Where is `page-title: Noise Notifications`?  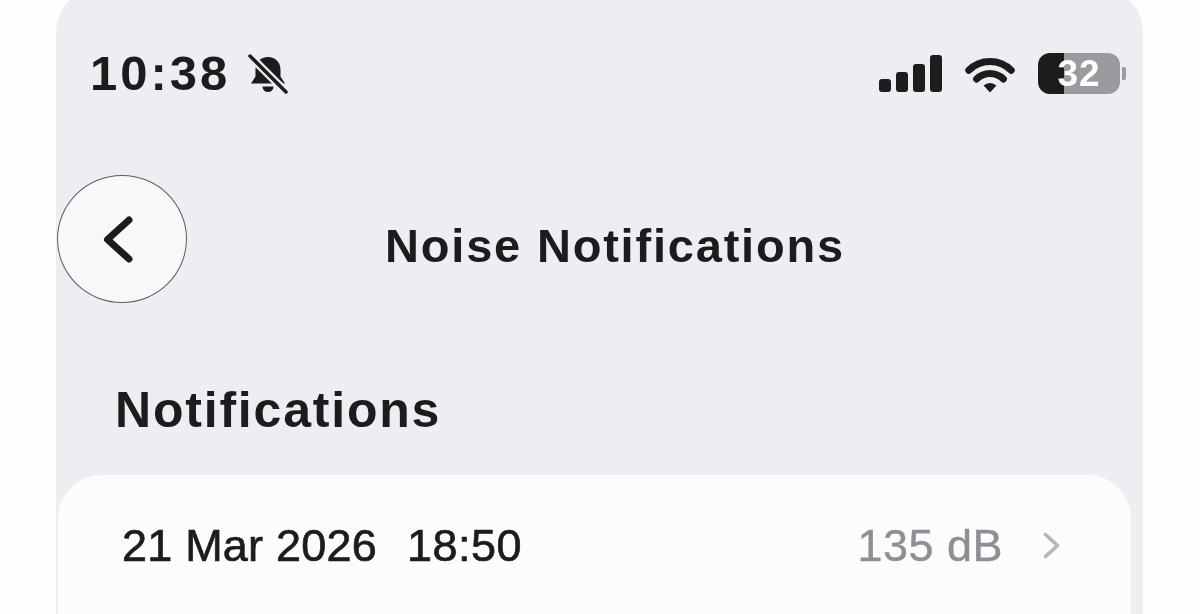 page-title: Noise Notifications is located at coordinates (615, 243).